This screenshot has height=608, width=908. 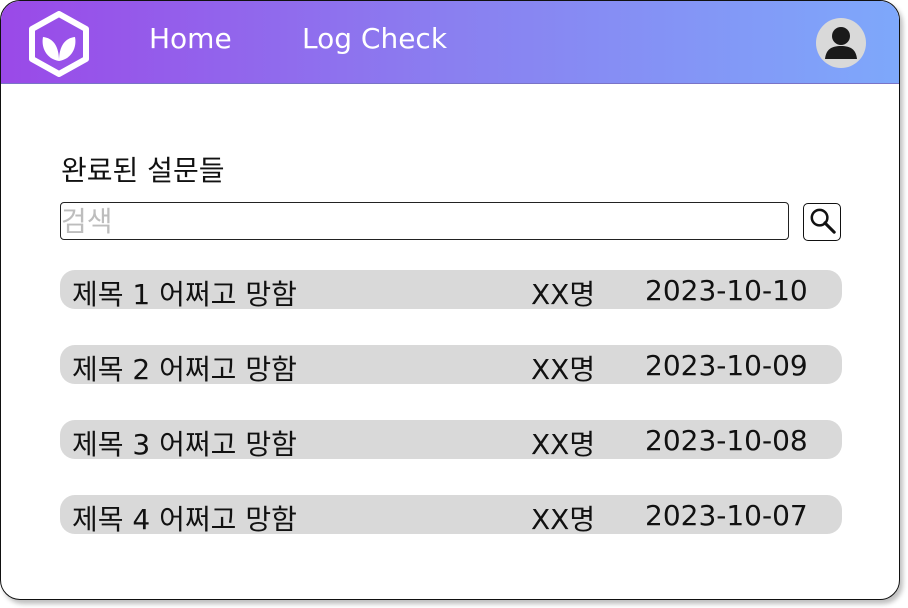 I want to click on survey-row: 제목 3 어쩌고 망함 XX명 2023-10-08, so click(x=451, y=440).